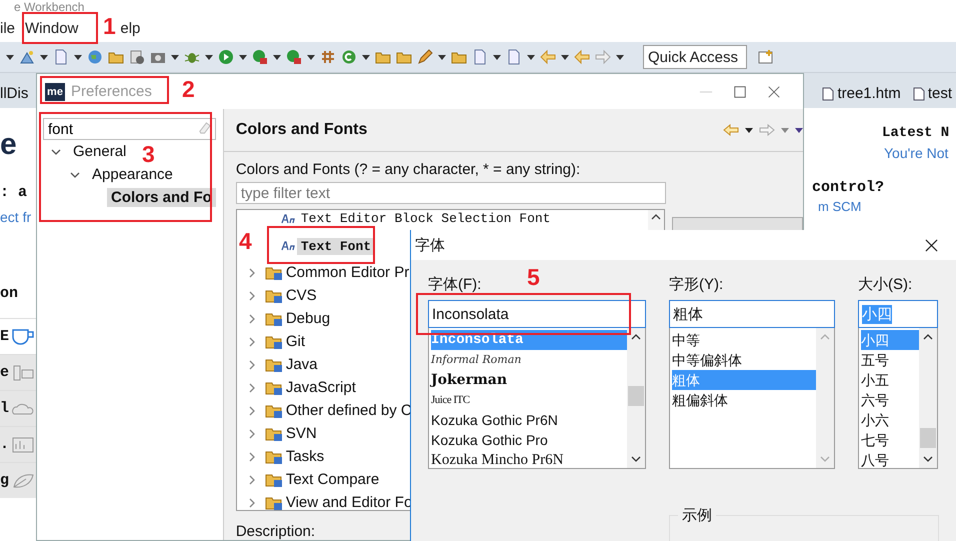 This screenshot has height=541, width=956. Describe the element at coordinates (840, 207) in the screenshot. I see `page-link: m SCM` at that location.